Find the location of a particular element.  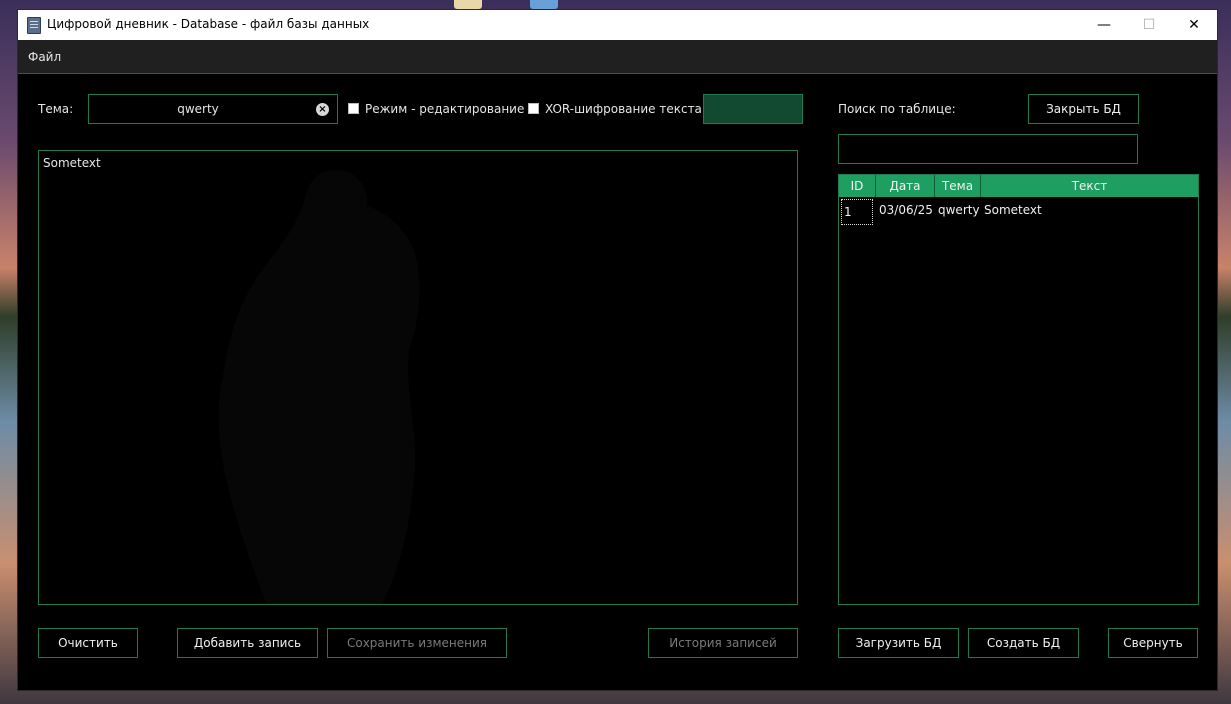

table-cell-id: 1 is located at coordinates (857, 212).